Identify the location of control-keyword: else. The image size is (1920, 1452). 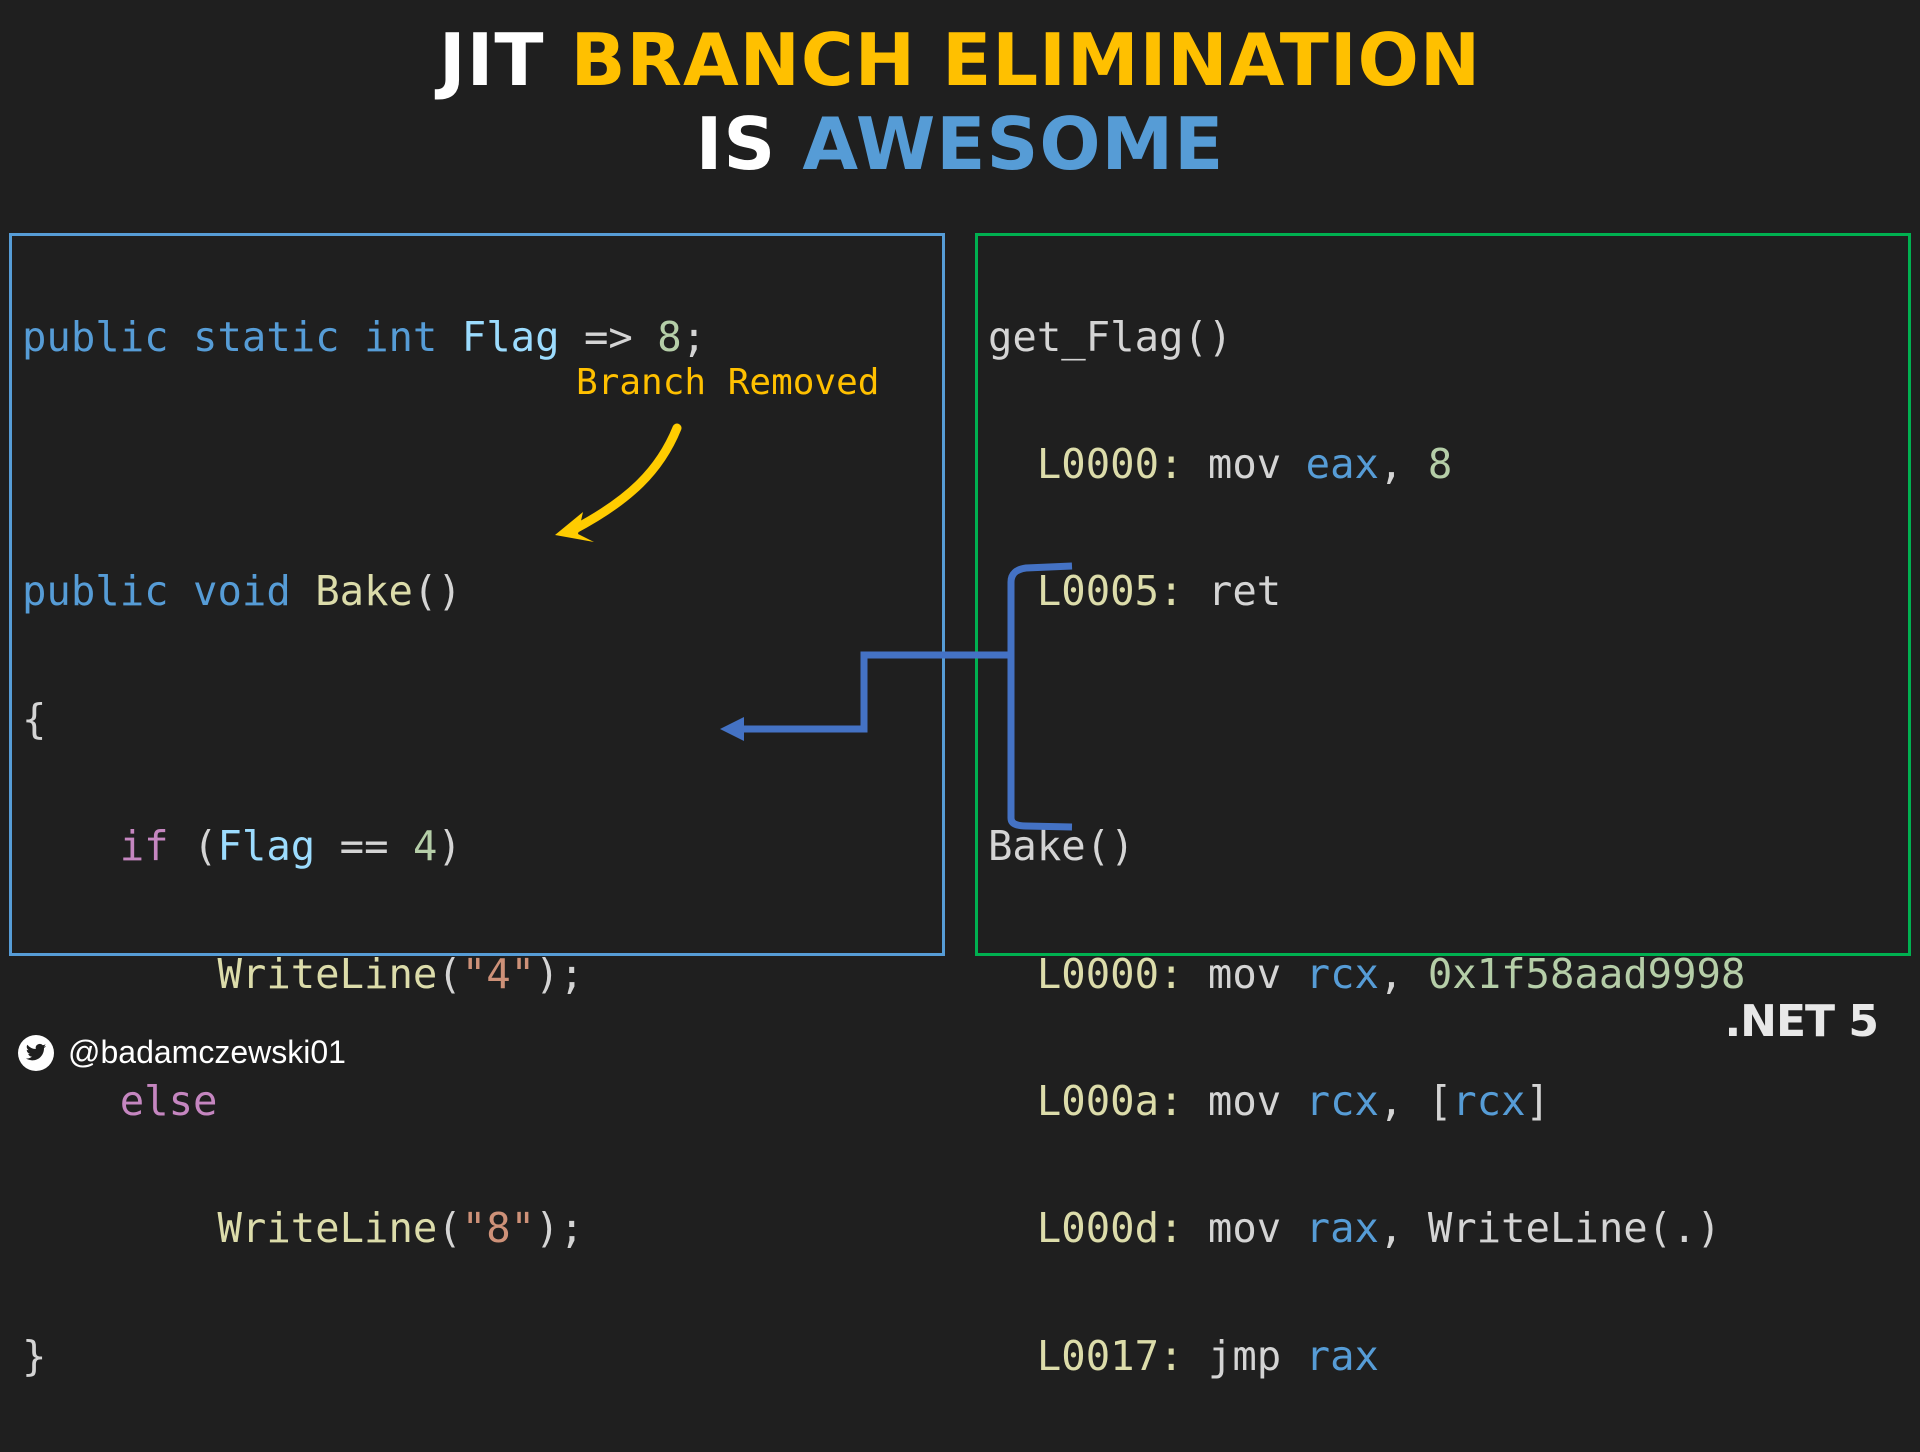
(168, 1101).